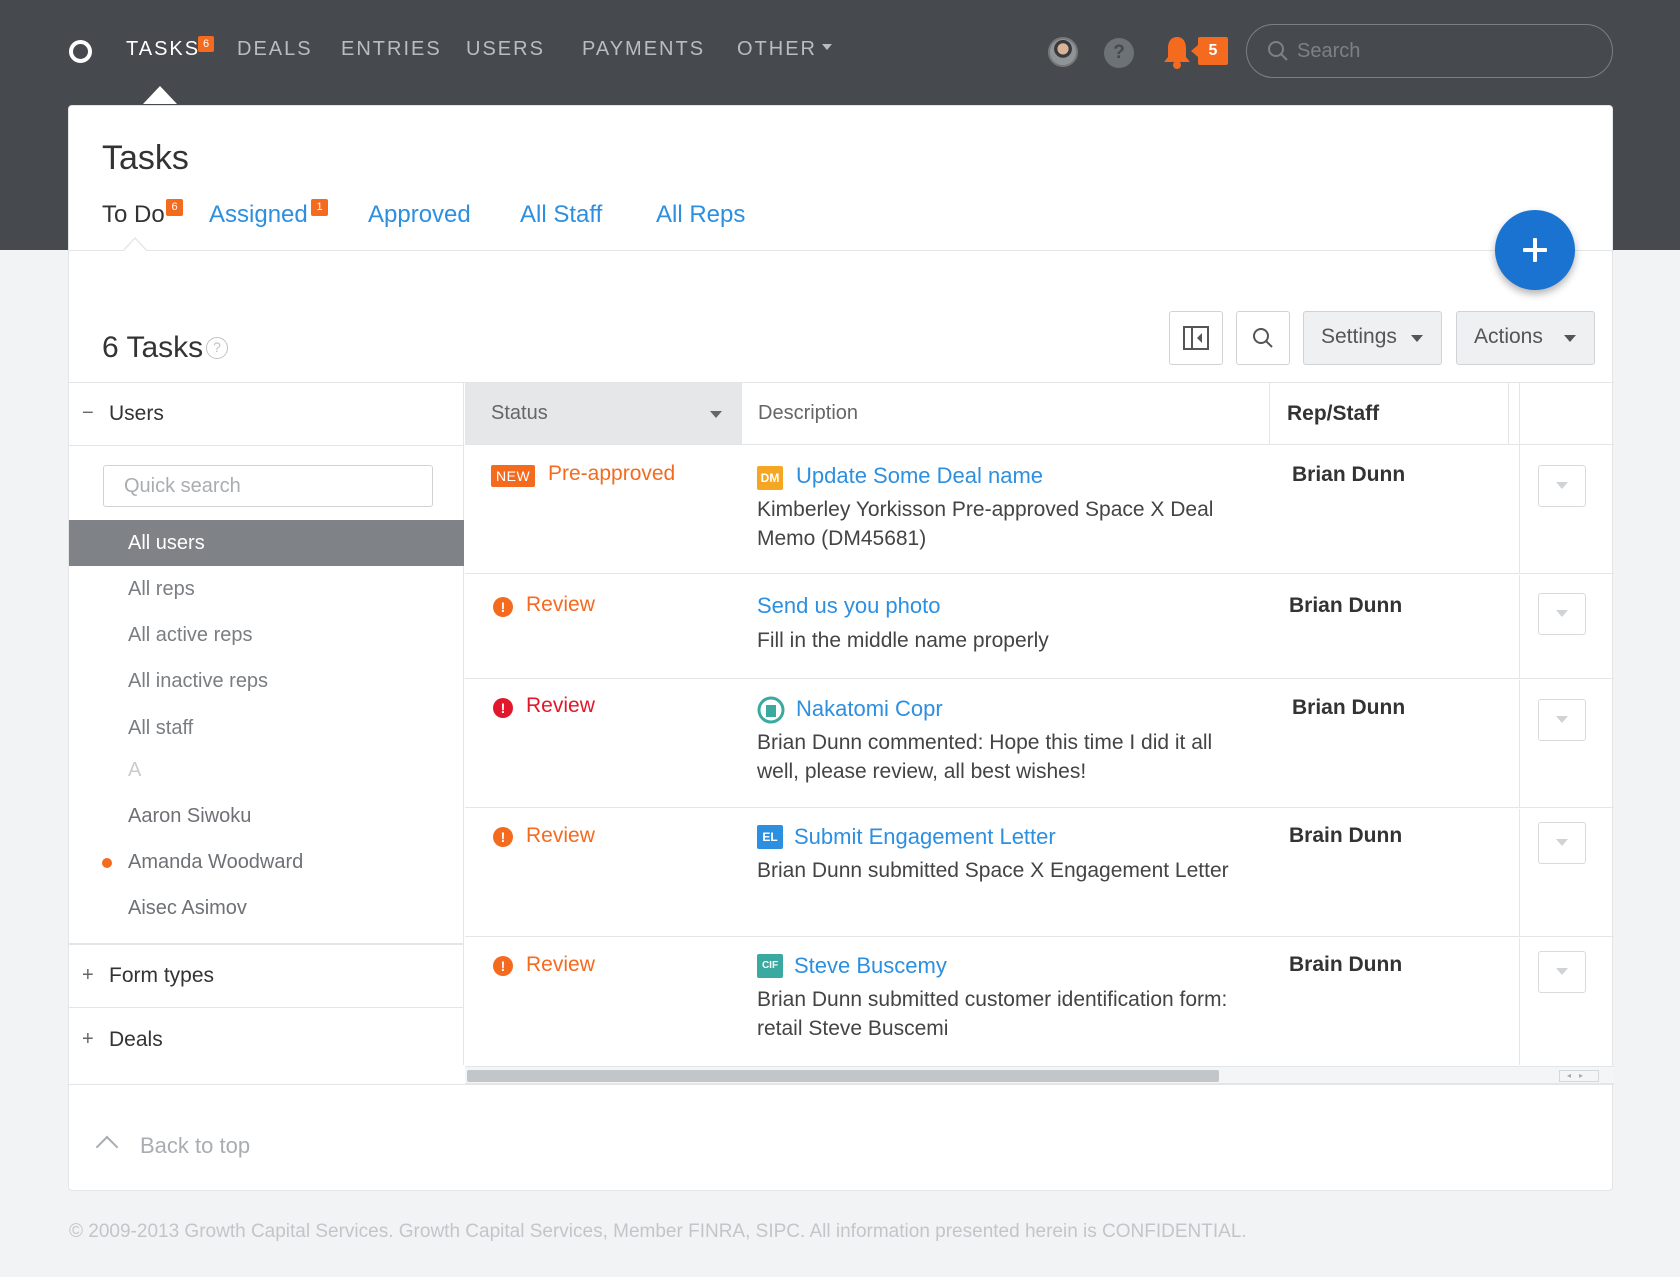 This screenshot has height=1277, width=1680. Describe the element at coordinates (135, 244) in the screenshot. I see `active-tab-pointer` at that location.